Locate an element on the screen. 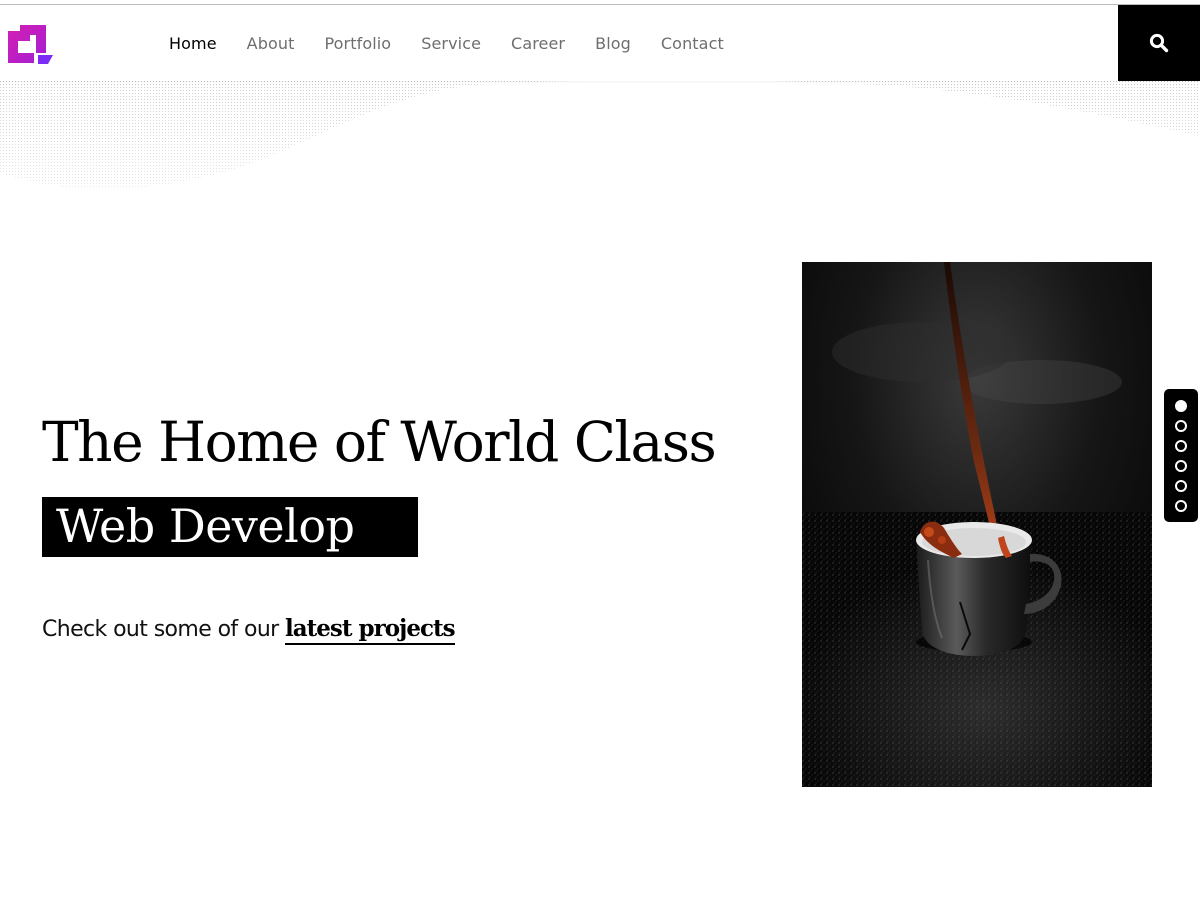 This screenshot has width=1200, height=900. brand-logo-icon is located at coordinates (31, 45).